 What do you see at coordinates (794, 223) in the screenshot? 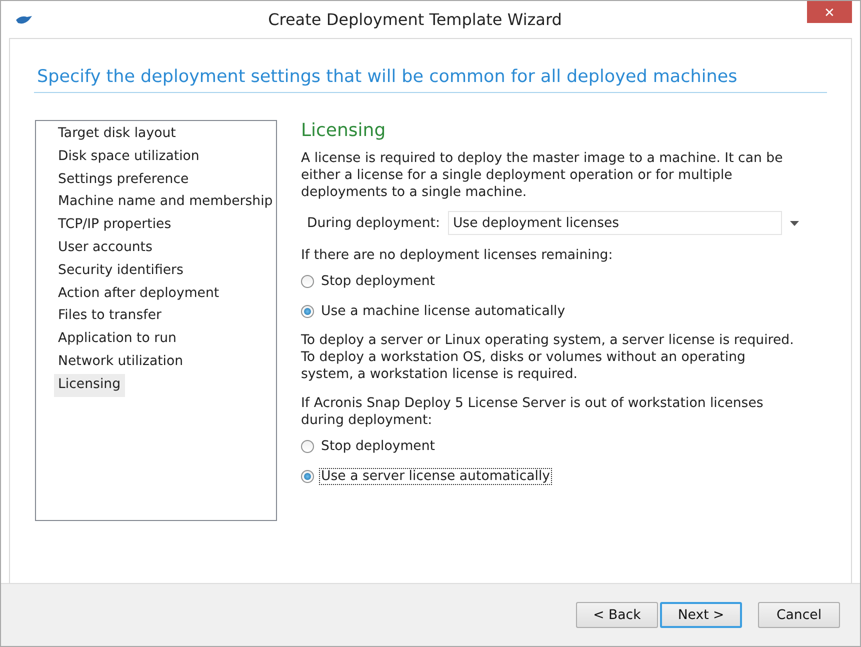
I see `caret-icon` at bounding box center [794, 223].